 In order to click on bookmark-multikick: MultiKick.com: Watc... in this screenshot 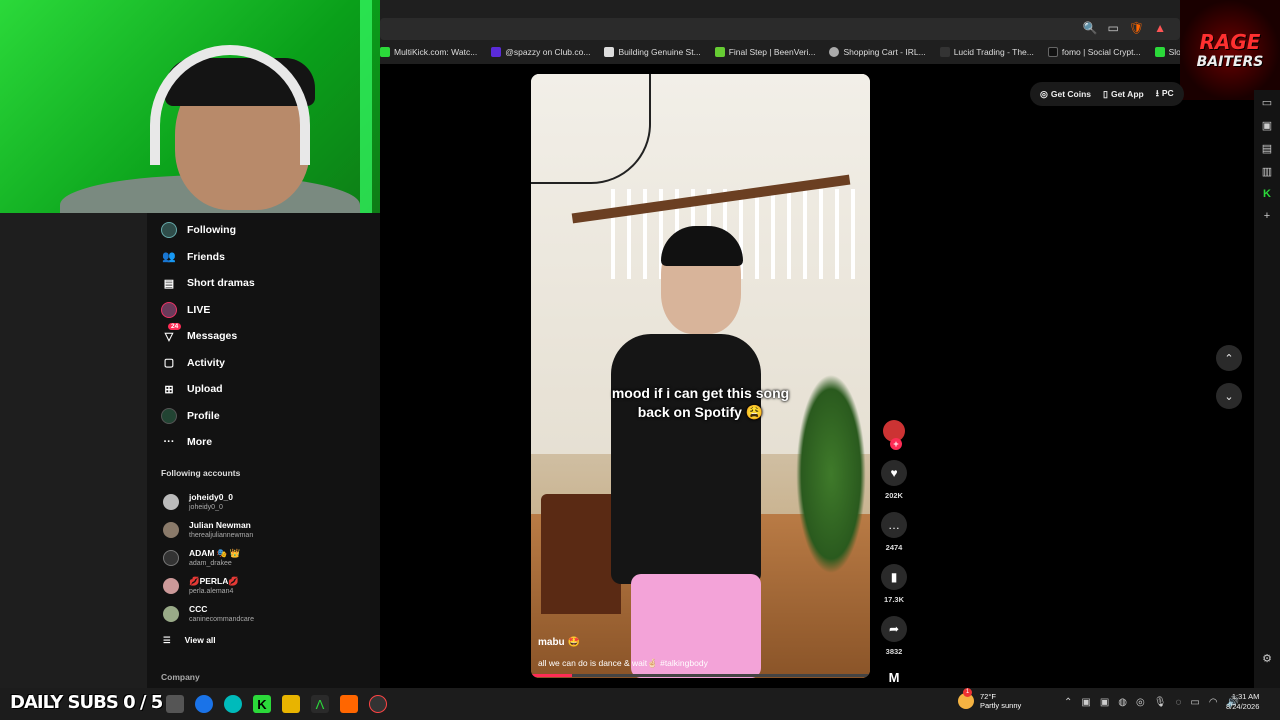, I will do `click(428, 52)`.